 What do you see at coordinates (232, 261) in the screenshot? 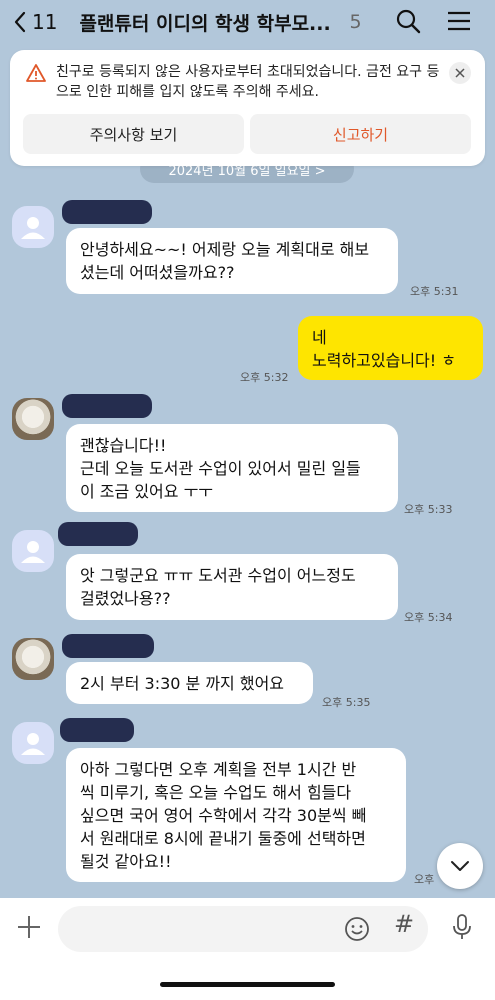
I see `message-bubble: 안녕하세요~~! 어제랑 오늘 계획대로 해보 셨는데 어떠셨을까요??` at bounding box center [232, 261].